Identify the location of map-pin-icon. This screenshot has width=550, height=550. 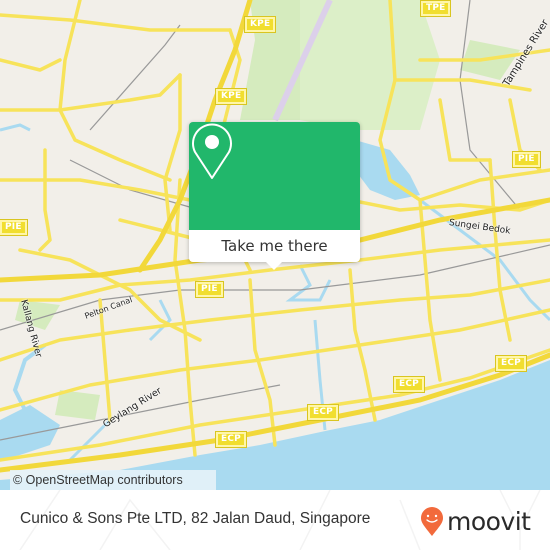
(212, 151).